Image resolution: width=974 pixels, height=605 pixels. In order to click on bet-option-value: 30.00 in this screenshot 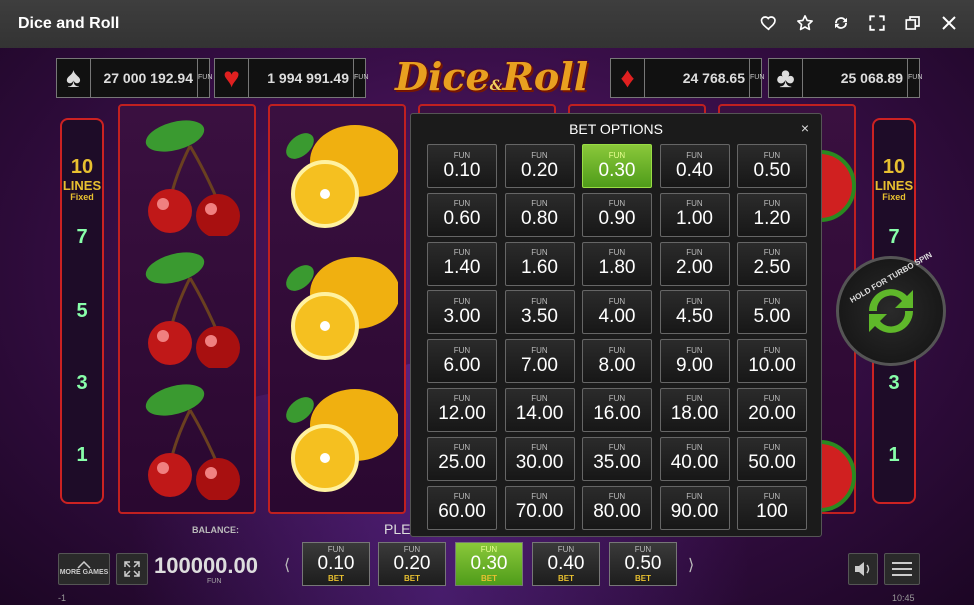, I will do `click(539, 463)`.